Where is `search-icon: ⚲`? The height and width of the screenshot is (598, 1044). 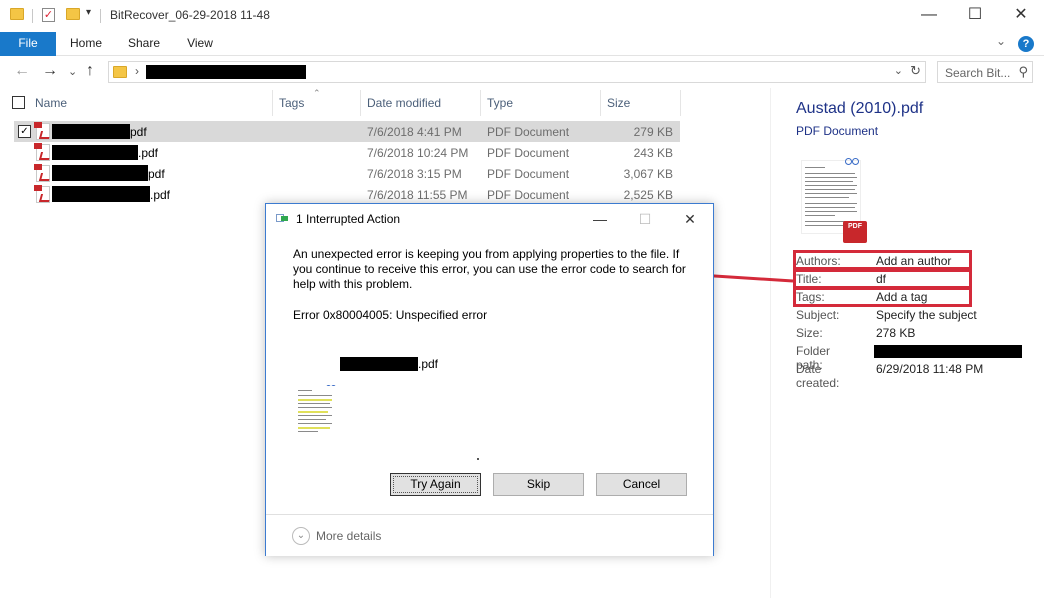 search-icon: ⚲ is located at coordinates (1023, 72).